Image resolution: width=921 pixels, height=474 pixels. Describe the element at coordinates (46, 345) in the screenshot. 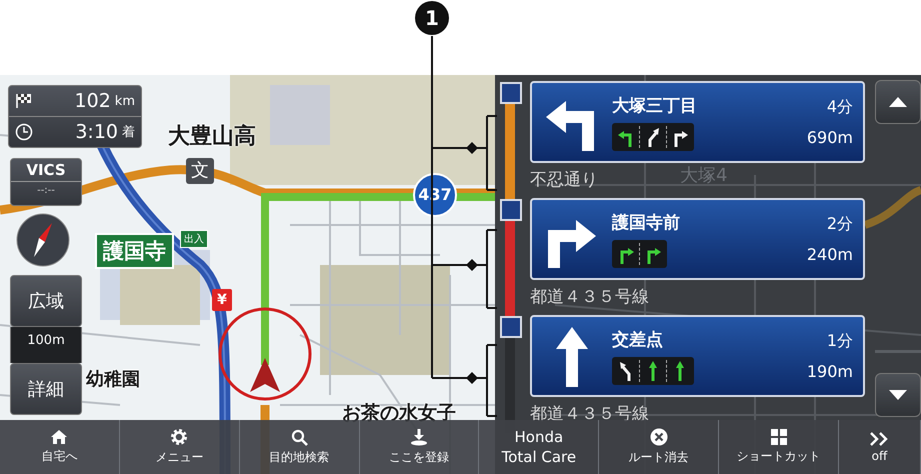

I see `scale-indicator: 100m` at that location.